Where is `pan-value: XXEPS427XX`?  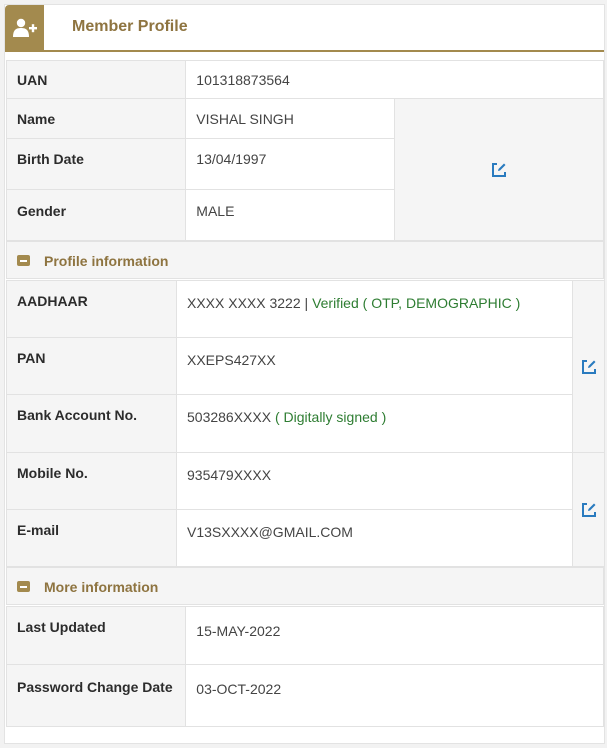
pan-value: XXEPS427XX is located at coordinates (374, 366).